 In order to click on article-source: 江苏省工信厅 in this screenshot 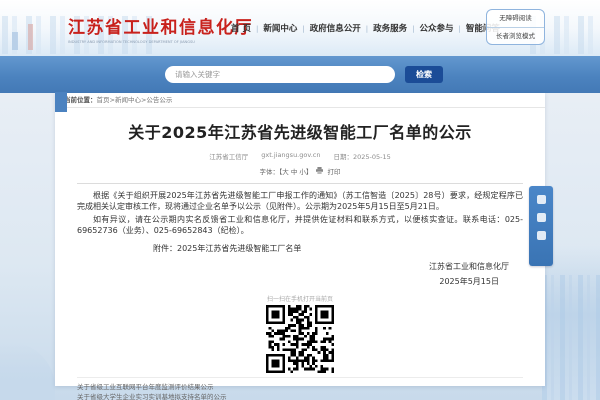, I will do `click(229, 157)`.